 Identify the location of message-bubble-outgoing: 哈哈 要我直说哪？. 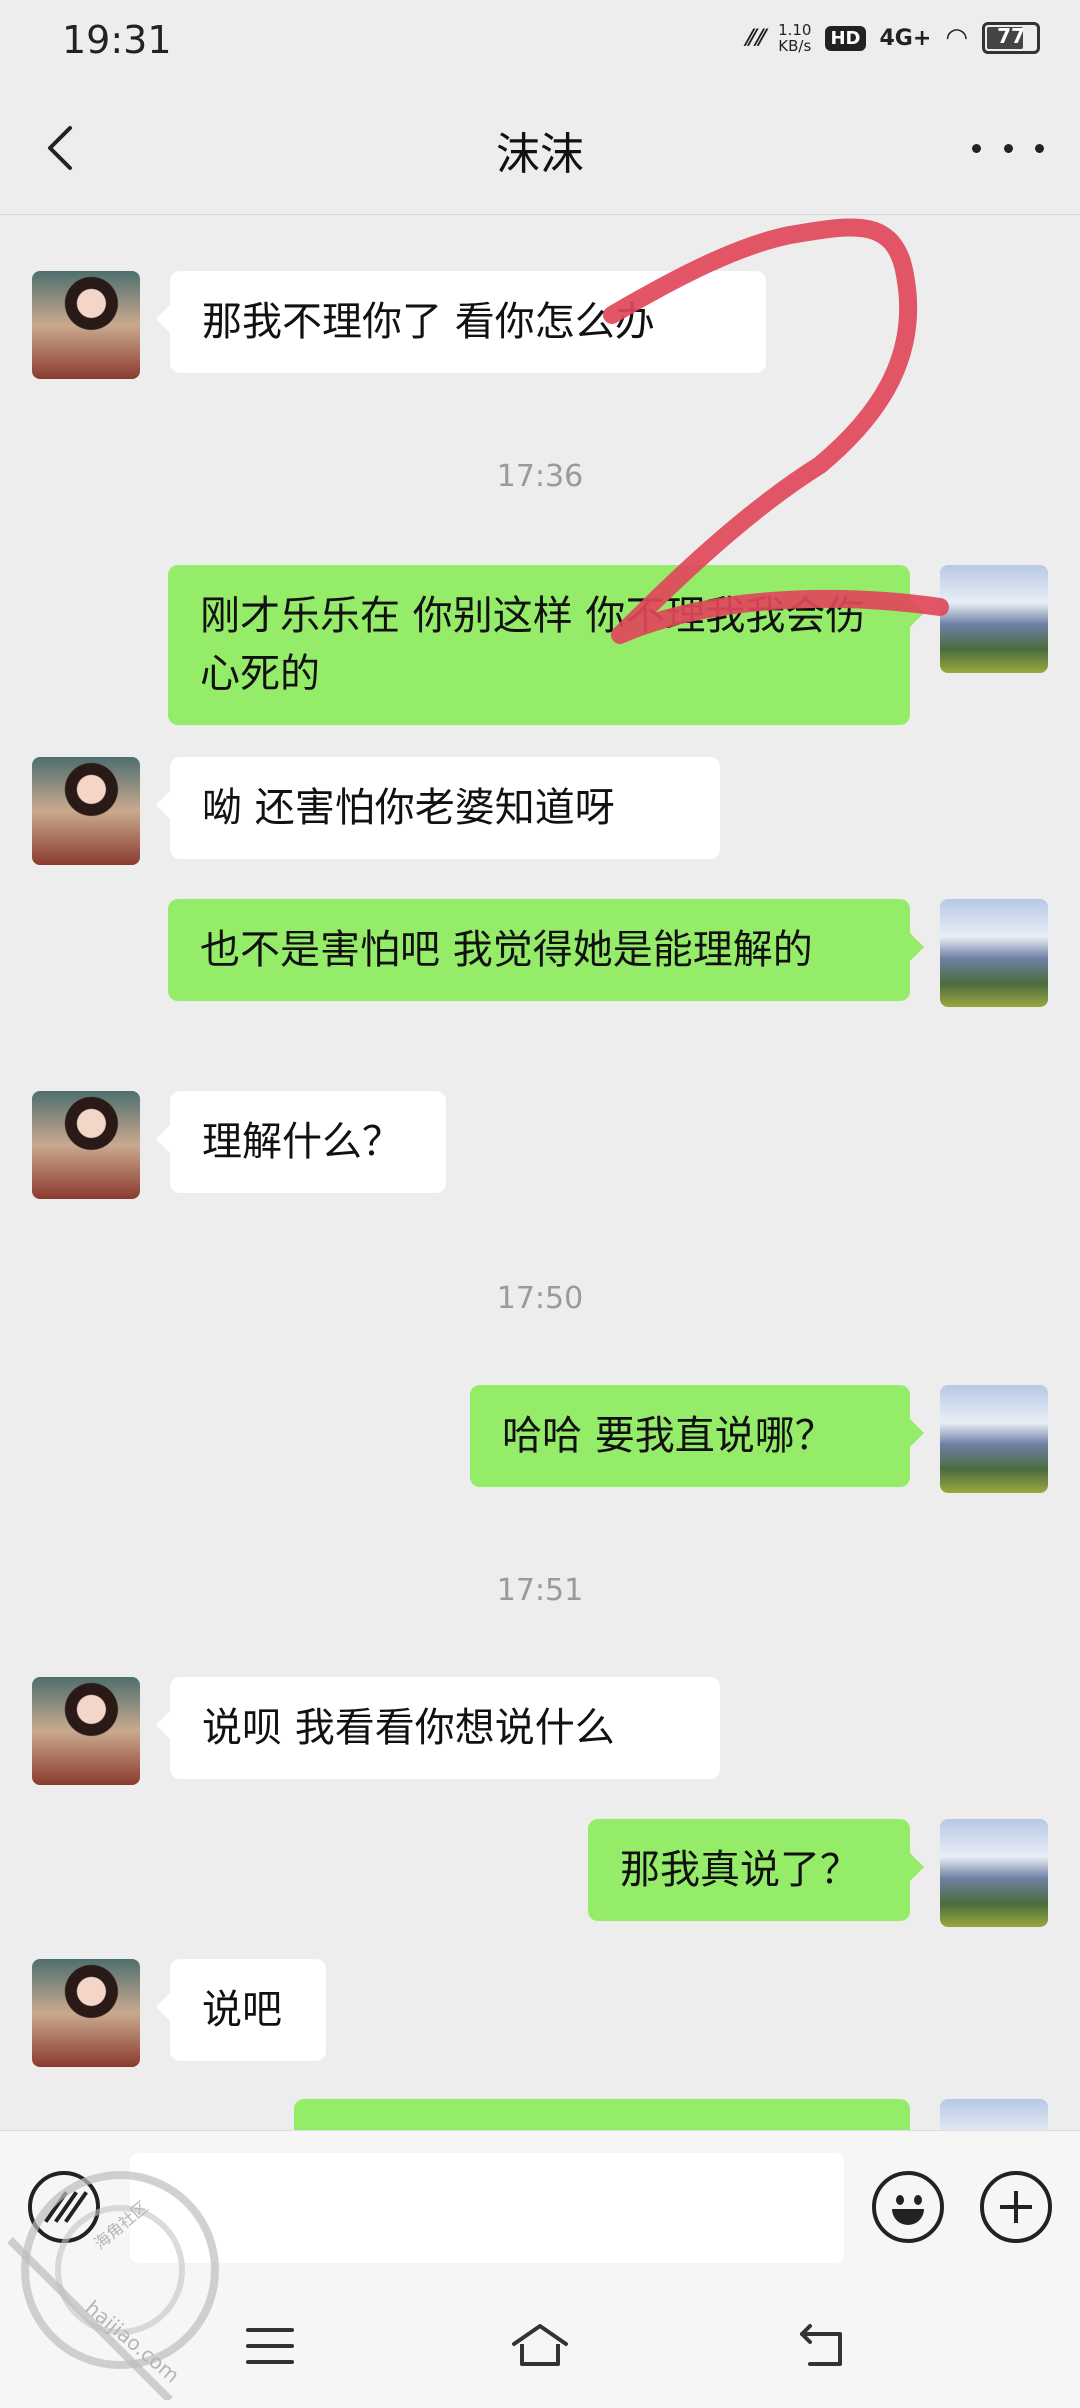
(697, 1436).